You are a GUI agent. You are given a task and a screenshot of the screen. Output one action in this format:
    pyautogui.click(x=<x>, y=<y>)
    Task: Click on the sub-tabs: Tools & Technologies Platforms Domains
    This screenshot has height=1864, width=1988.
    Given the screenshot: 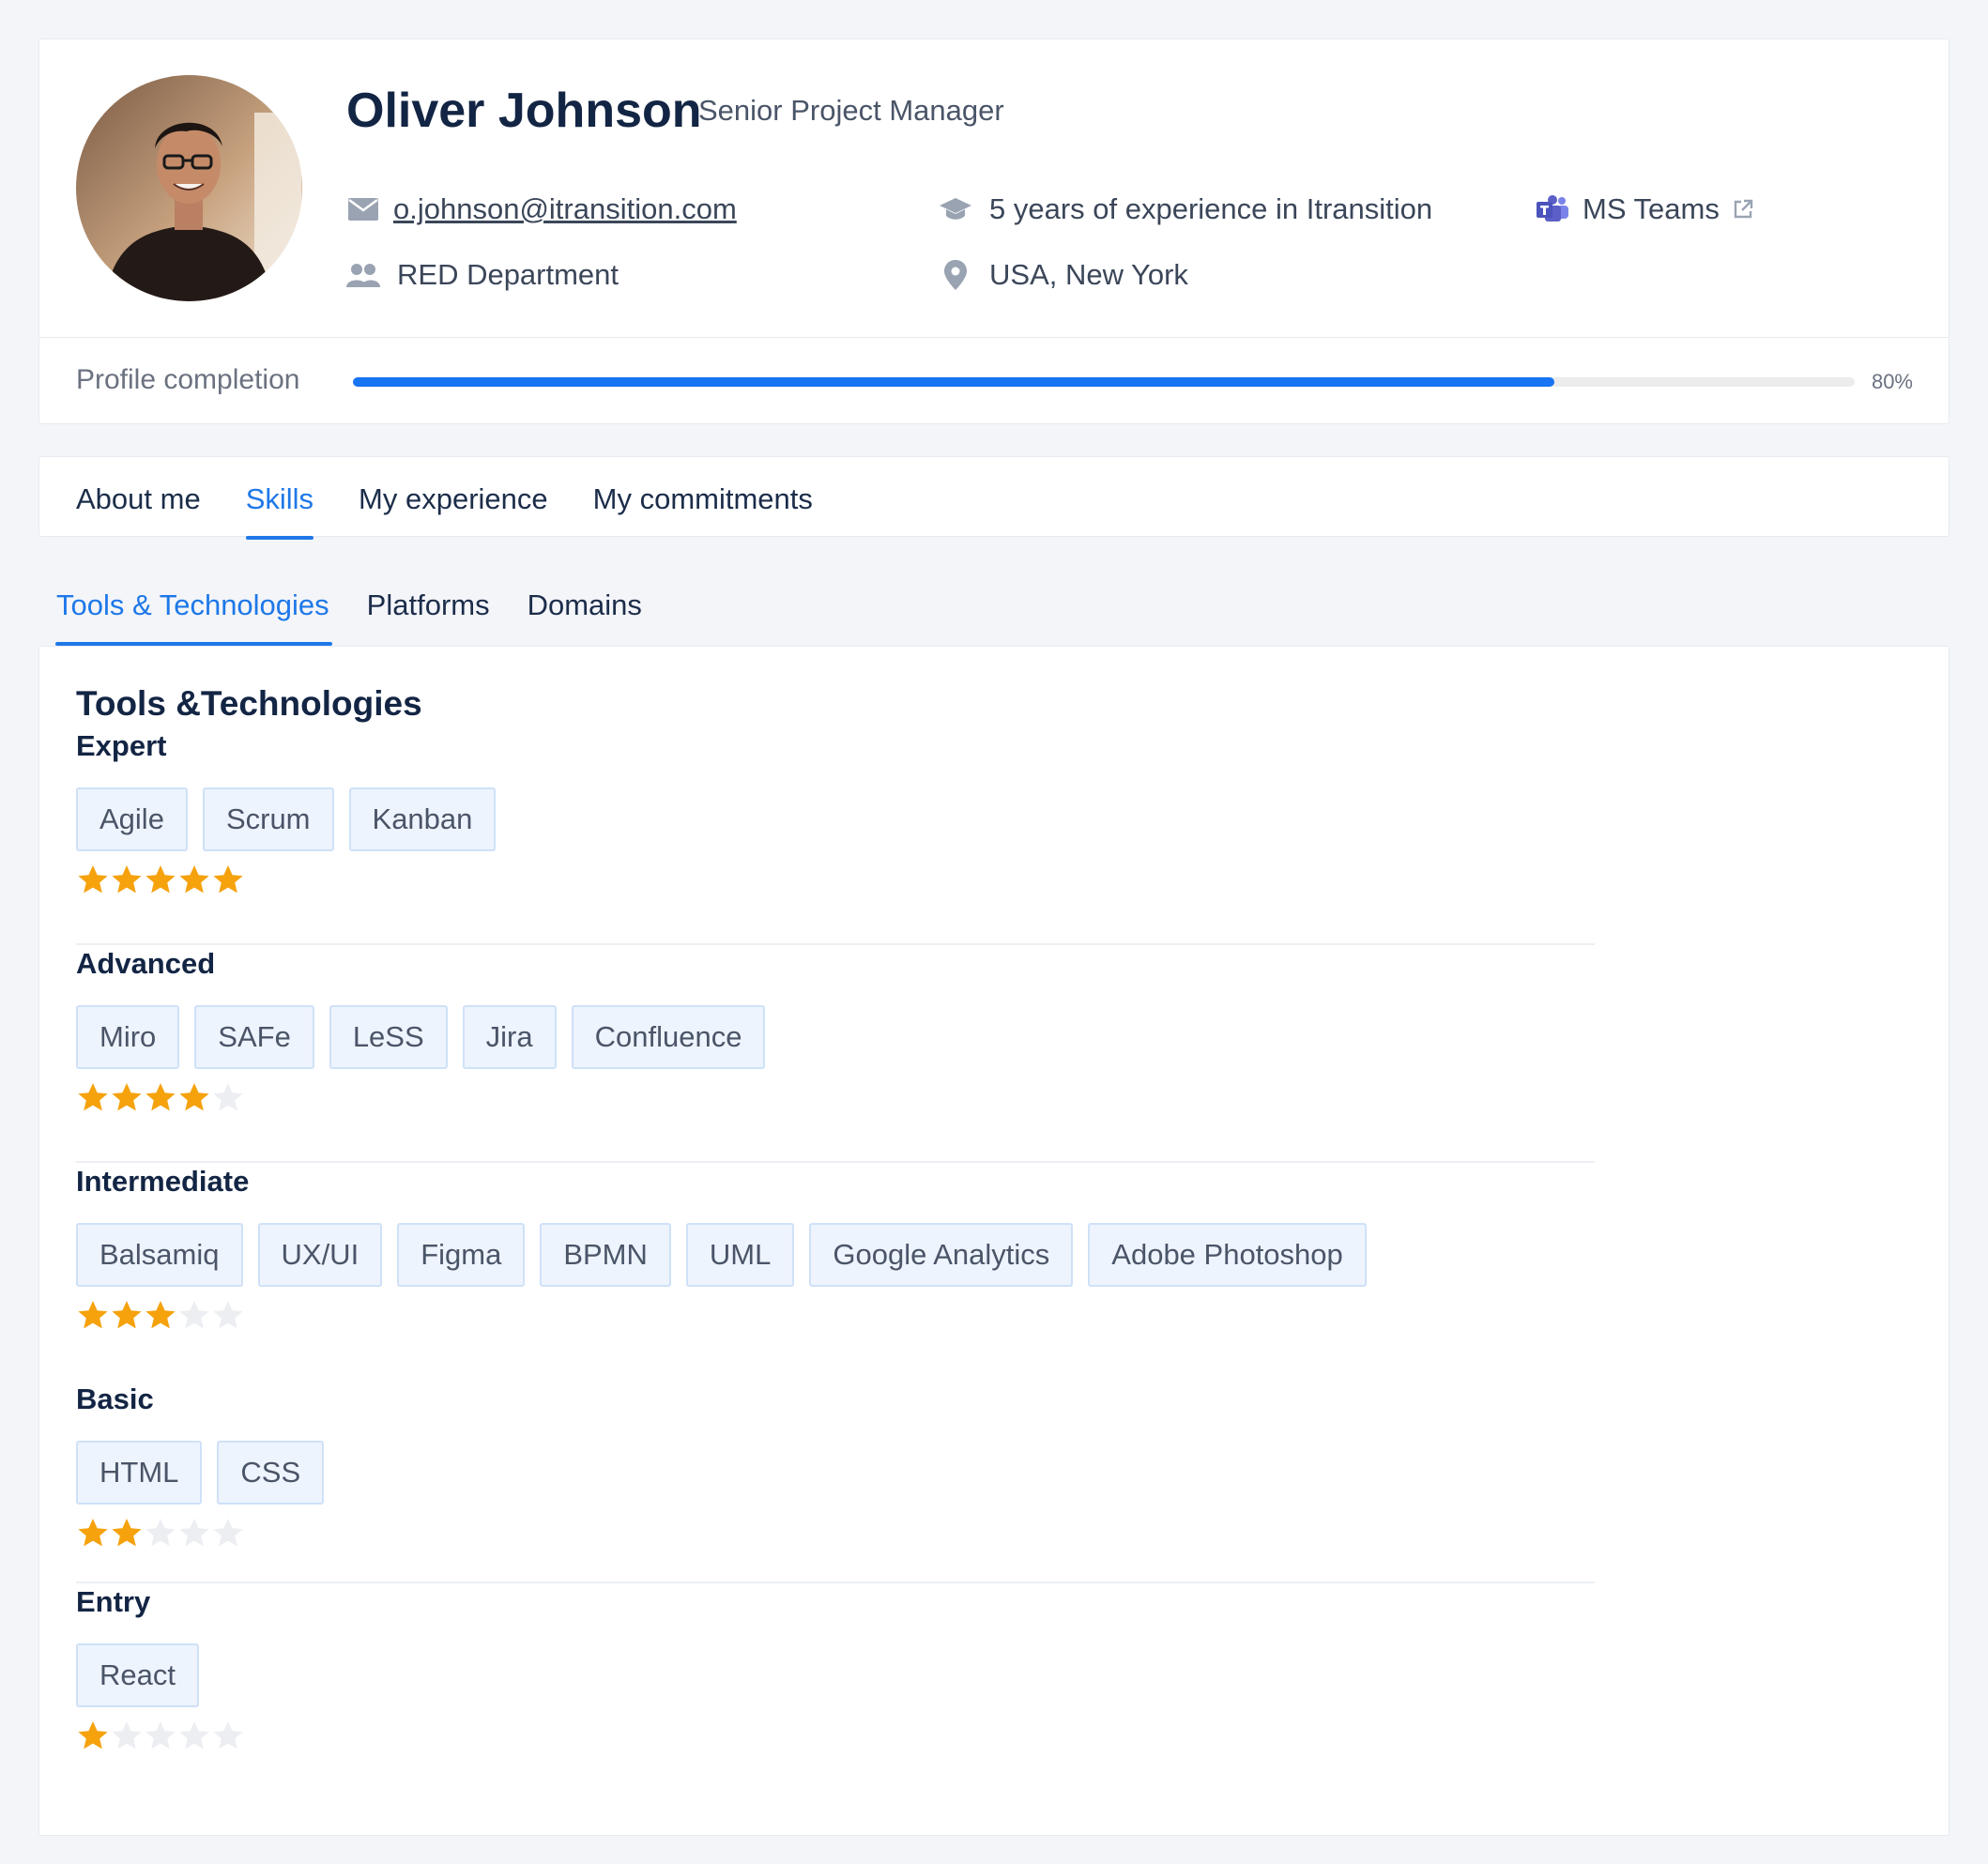 What is the action you would take?
    pyautogui.click(x=367, y=617)
    